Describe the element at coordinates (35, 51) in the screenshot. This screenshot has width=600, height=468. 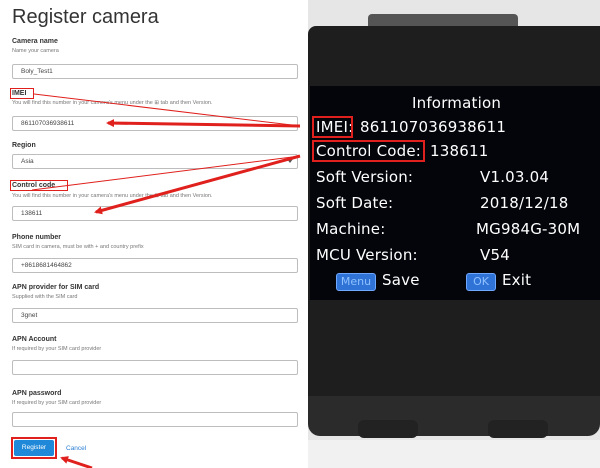
I see `camera-name-hint: Name your camera` at that location.